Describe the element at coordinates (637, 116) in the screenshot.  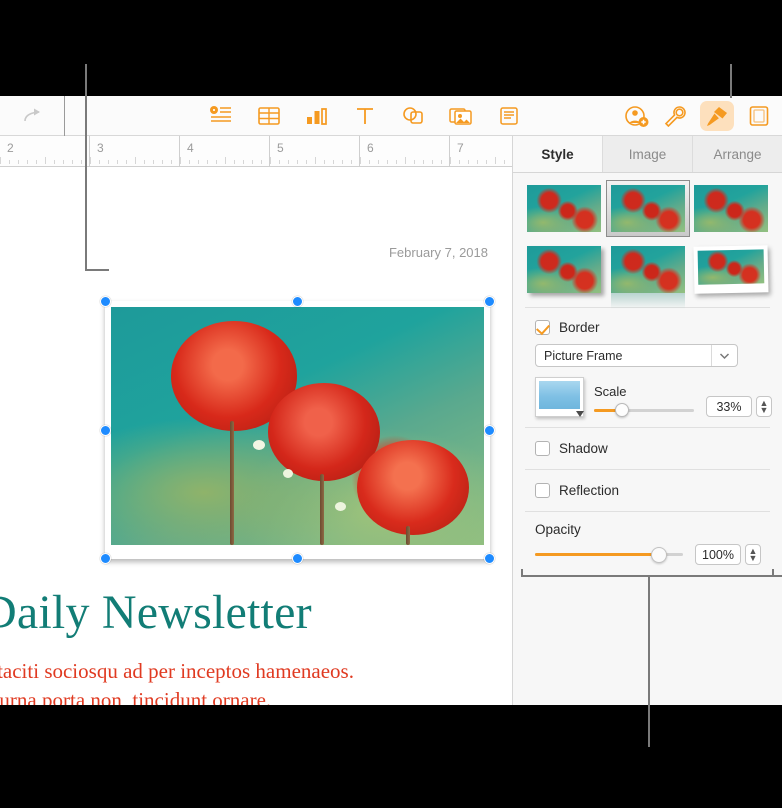
I see `collaborate-icon` at that location.